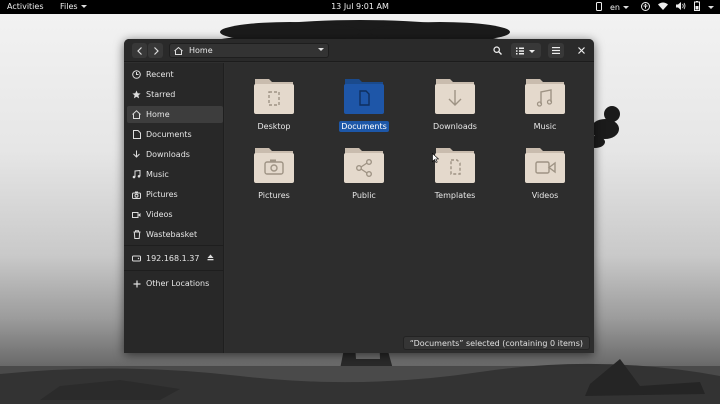 Image resolution: width=720 pixels, height=404 pixels. I want to click on folder-label: Templates, so click(455, 195).